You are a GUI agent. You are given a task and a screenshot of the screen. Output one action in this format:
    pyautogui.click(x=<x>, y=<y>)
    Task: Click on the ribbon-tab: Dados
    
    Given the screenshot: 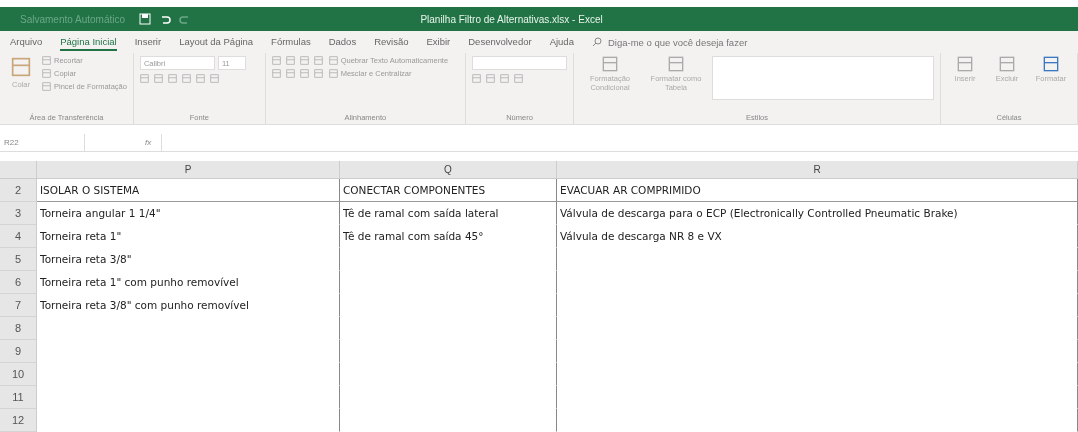 What is the action you would take?
    pyautogui.click(x=342, y=42)
    